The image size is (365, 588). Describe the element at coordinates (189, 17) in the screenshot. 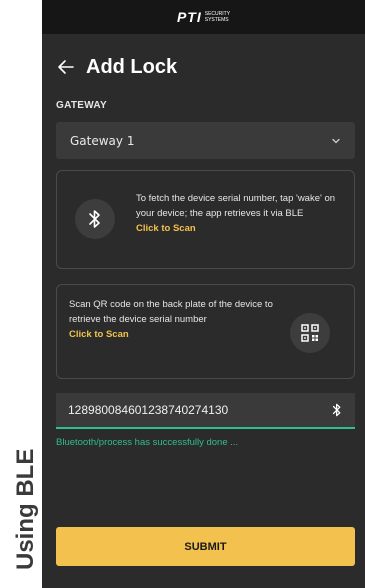

I see `logo-main-text: PTI` at that location.